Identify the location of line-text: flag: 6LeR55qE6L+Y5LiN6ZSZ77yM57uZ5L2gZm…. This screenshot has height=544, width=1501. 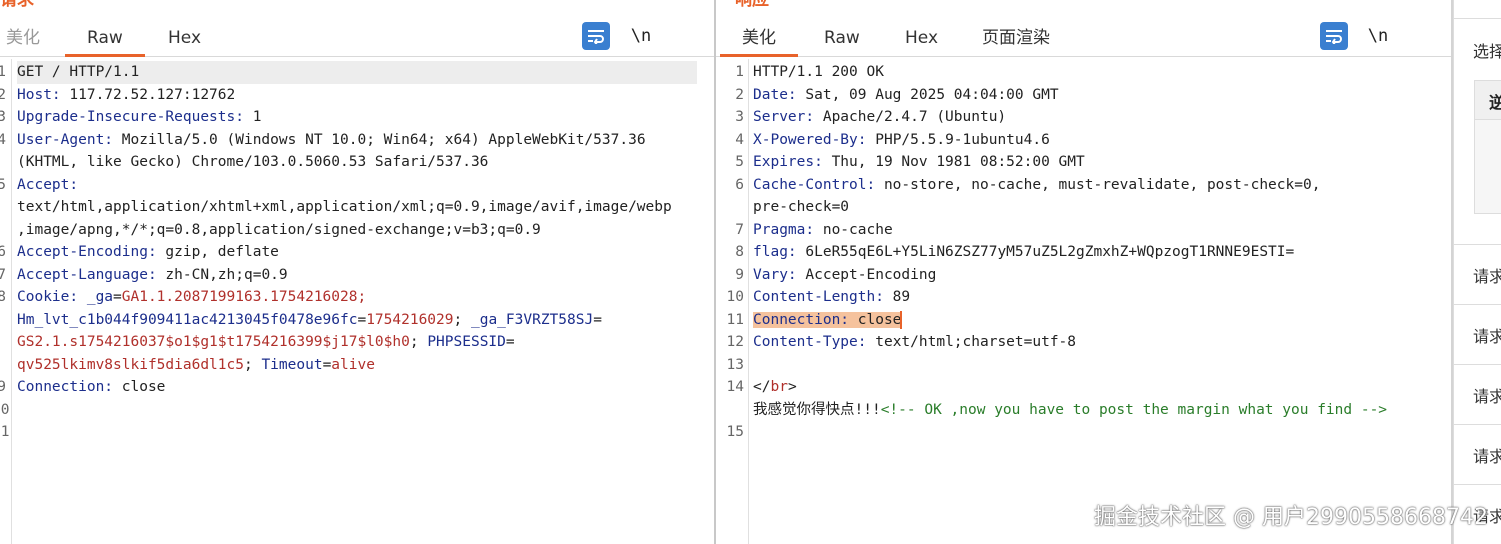
(1024, 252).